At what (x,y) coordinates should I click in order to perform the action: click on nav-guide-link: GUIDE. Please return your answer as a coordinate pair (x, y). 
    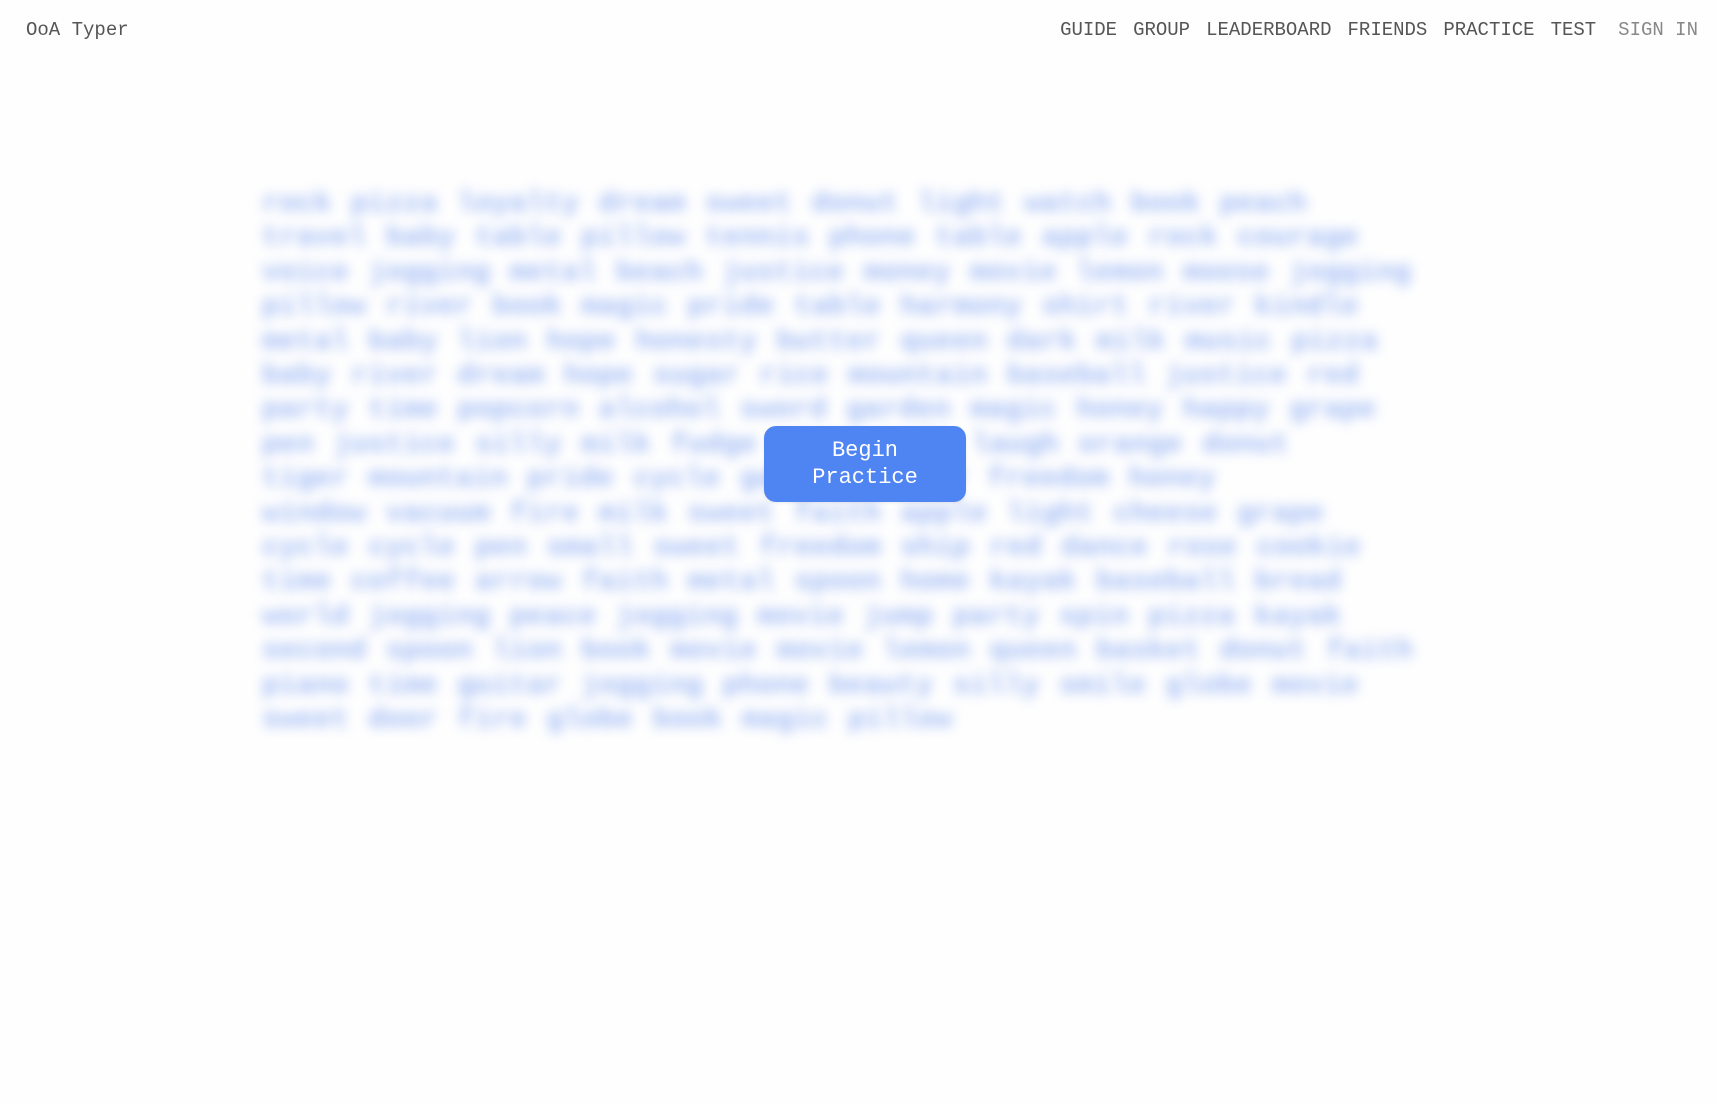
    Looking at the image, I should click on (1088, 30).